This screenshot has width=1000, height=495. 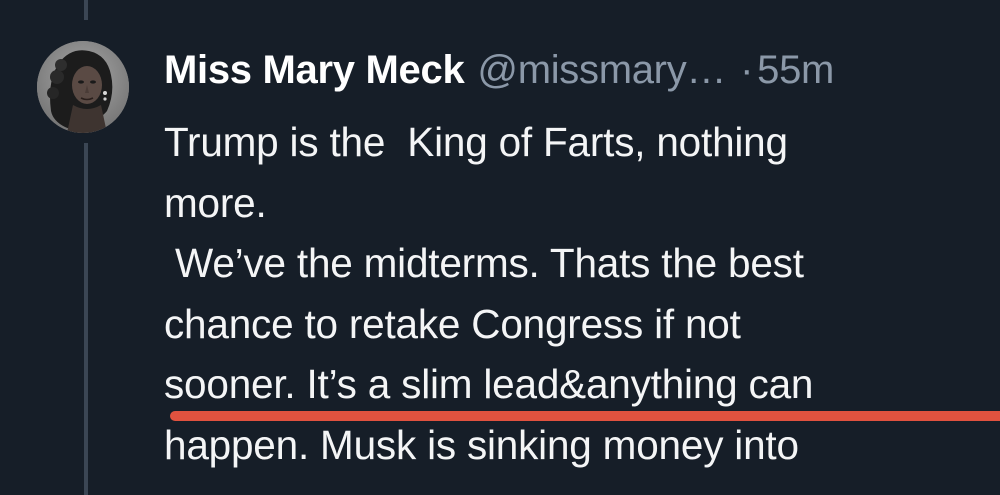 What do you see at coordinates (585, 416) in the screenshot?
I see `highlight-underline` at bounding box center [585, 416].